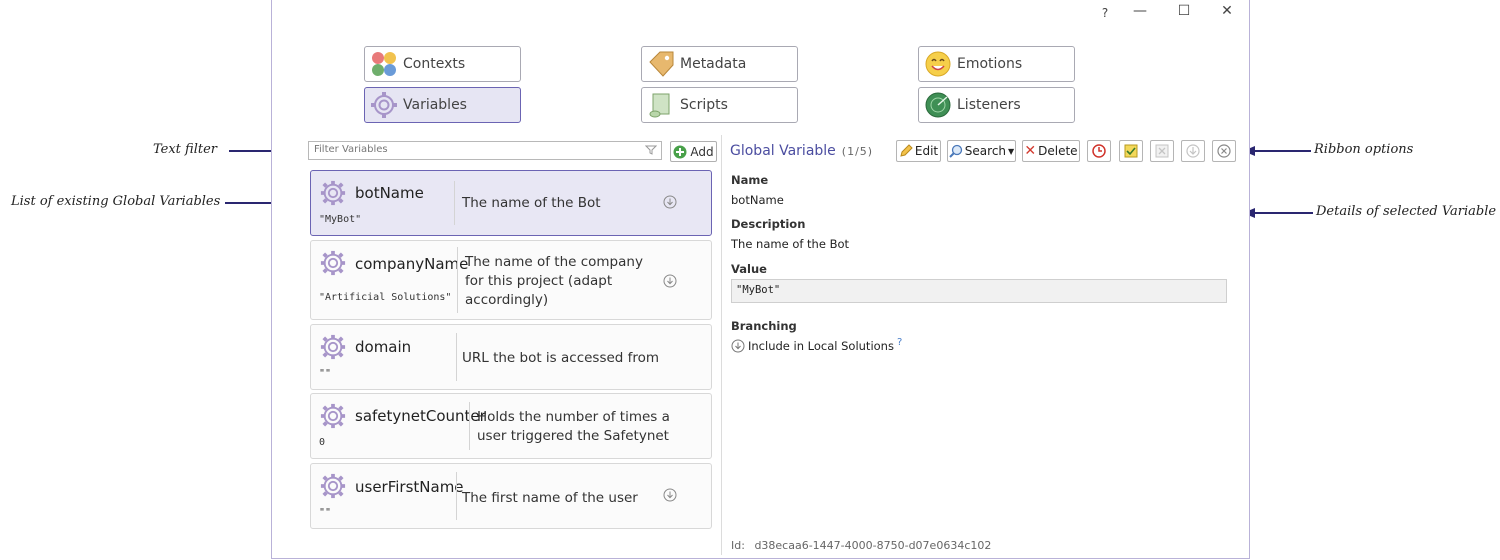 The width and height of the screenshot is (1500, 560). I want to click on variable-name: safetynetCounter, so click(420, 416).